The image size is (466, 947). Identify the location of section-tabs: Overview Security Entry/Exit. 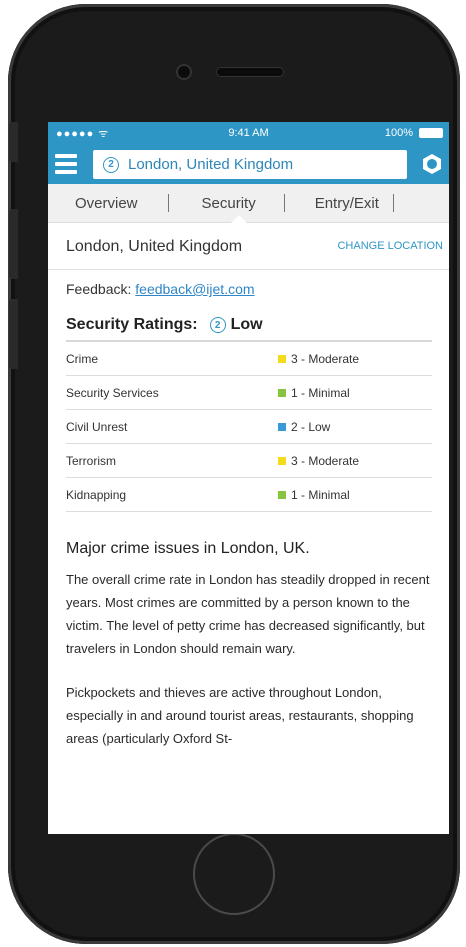
(248, 203).